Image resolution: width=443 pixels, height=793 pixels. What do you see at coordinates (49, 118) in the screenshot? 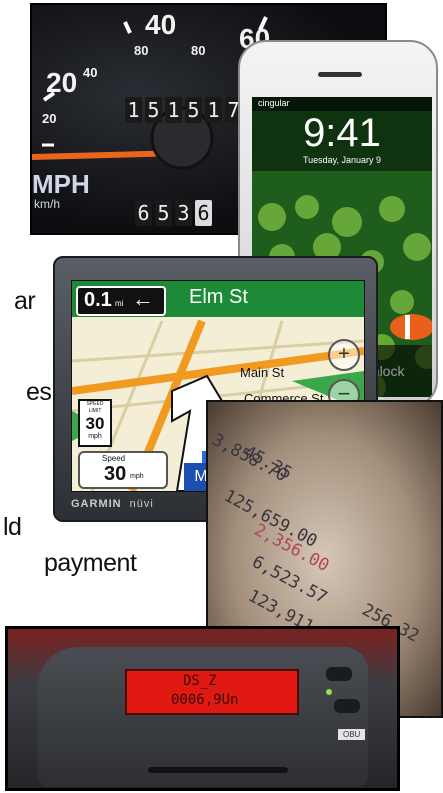
I see `dial-number-small: 20` at bounding box center [49, 118].